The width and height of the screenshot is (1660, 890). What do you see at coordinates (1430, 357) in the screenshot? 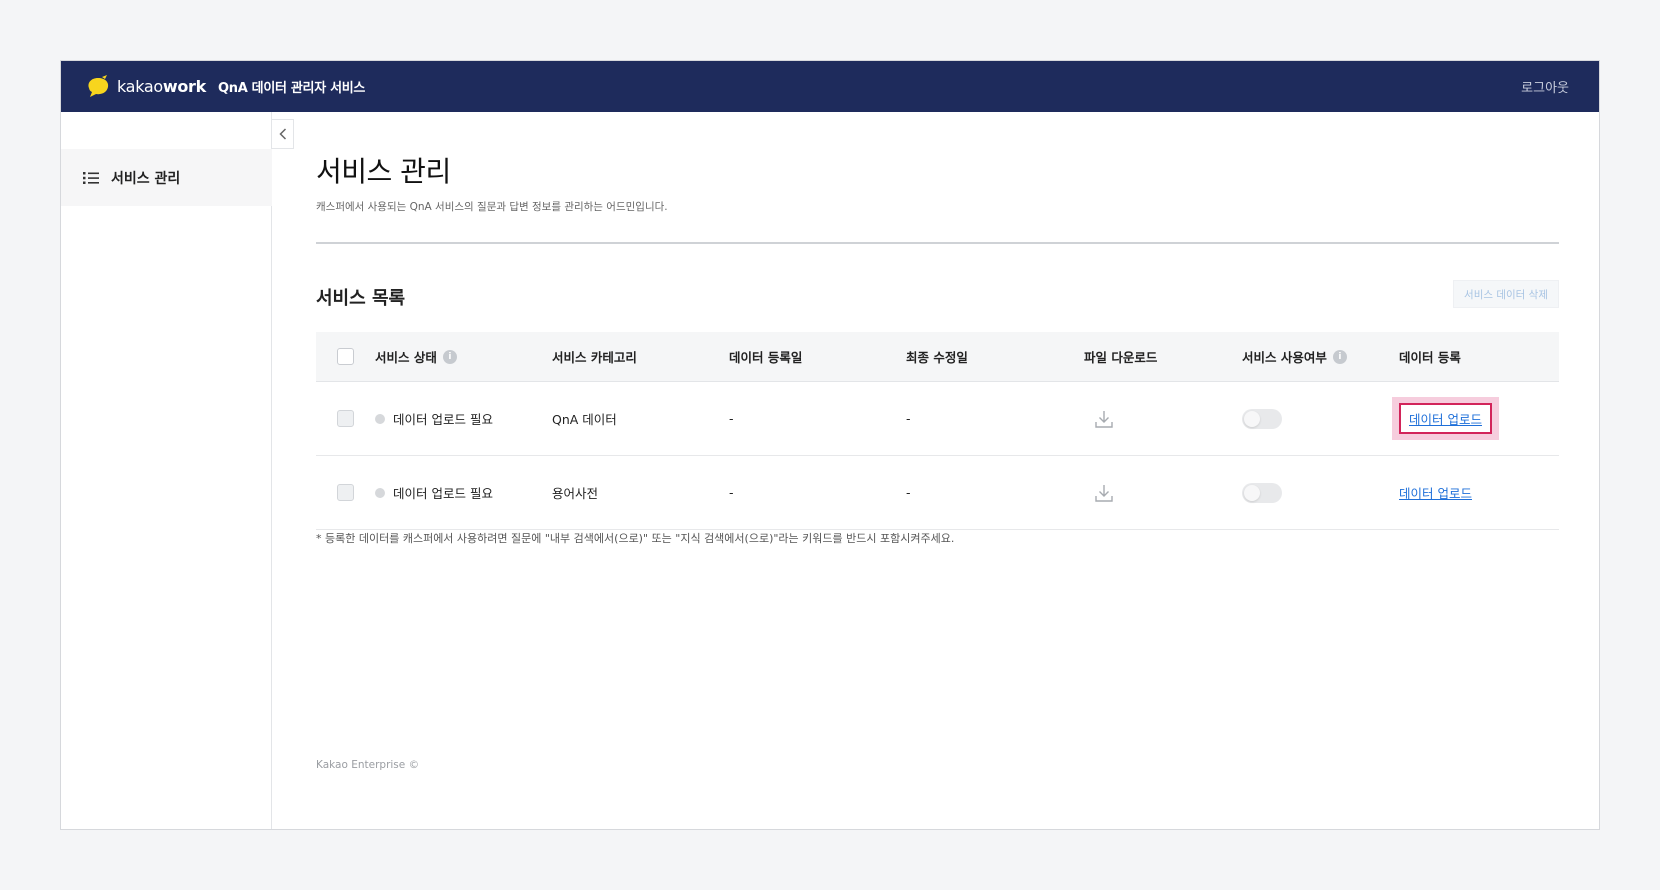
I see `column-header-data-register: 데이터 등록` at bounding box center [1430, 357].